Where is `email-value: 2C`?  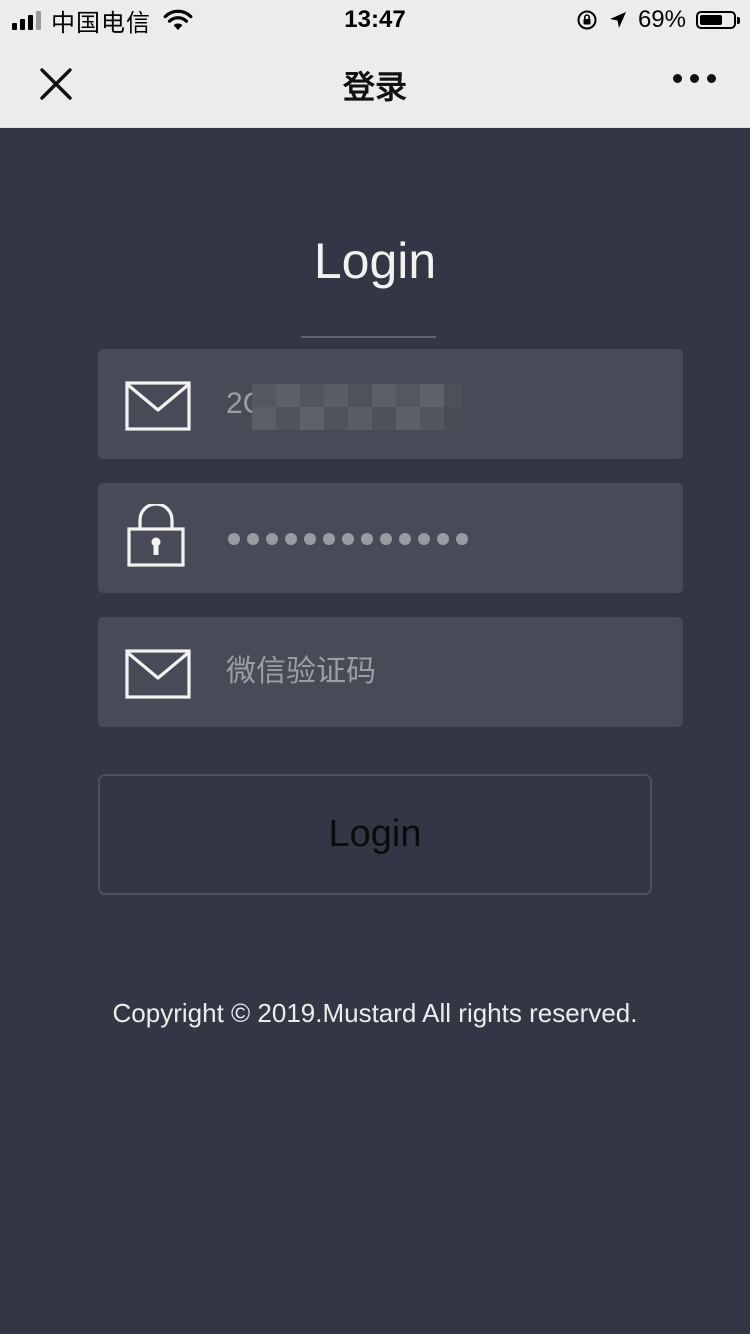
email-value: 2C is located at coordinates (245, 403).